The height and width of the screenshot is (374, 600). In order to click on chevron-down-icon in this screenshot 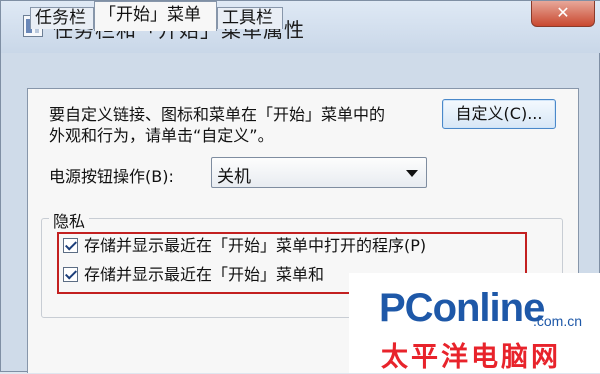, I will do `click(412, 173)`.